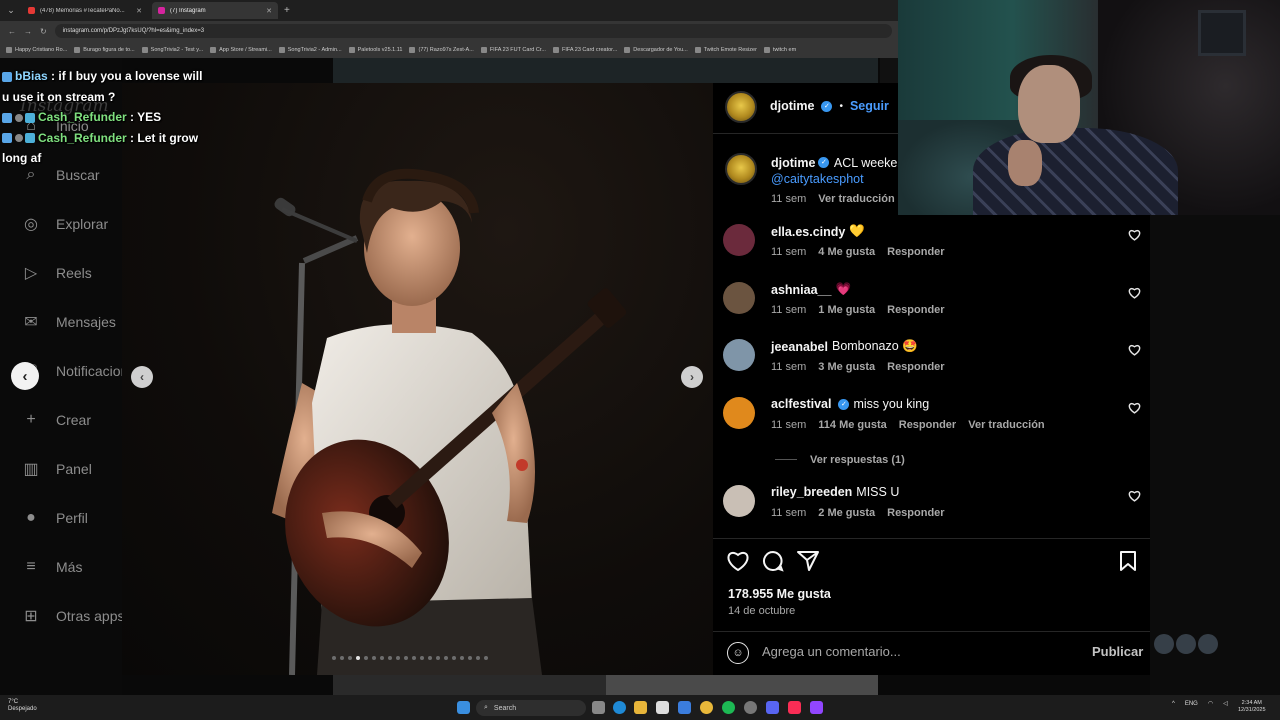  Describe the element at coordinates (25, 376) in the screenshot. I see `back-button: ‹` at that location.